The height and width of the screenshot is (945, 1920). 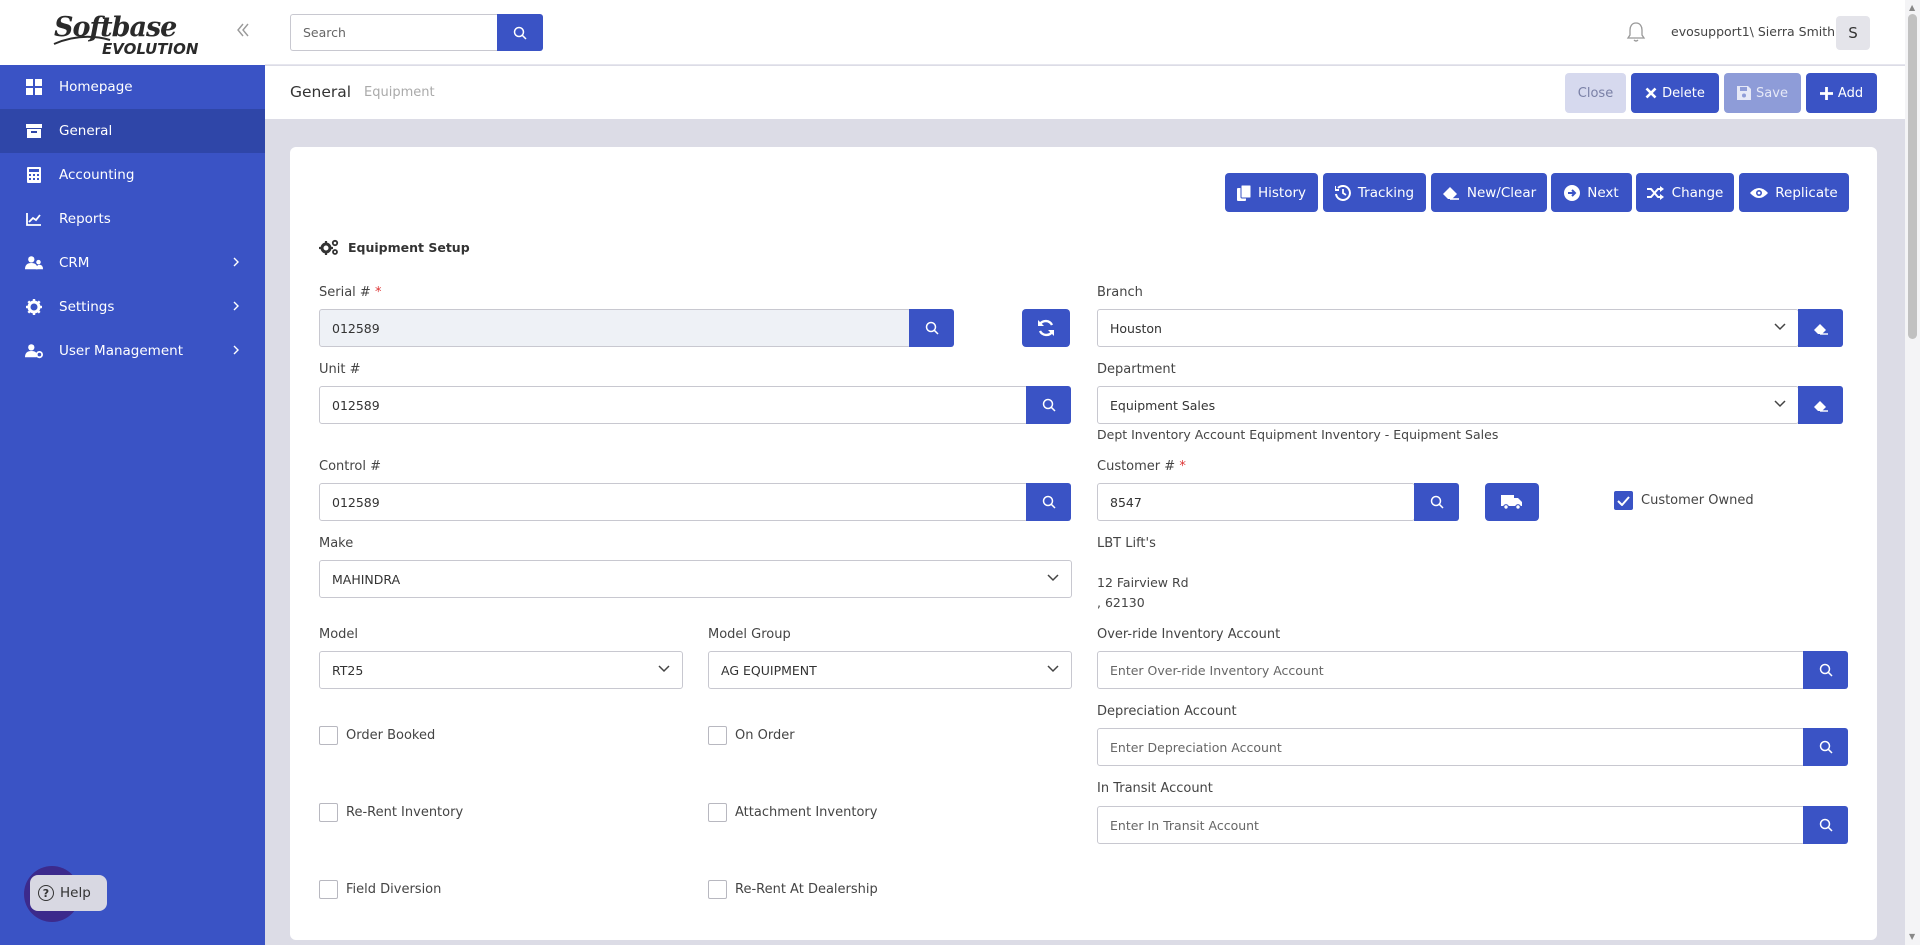 What do you see at coordinates (1794, 192) in the screenshot?
I see `replicate-button: Replicate` at bounding box center [1794, 192].